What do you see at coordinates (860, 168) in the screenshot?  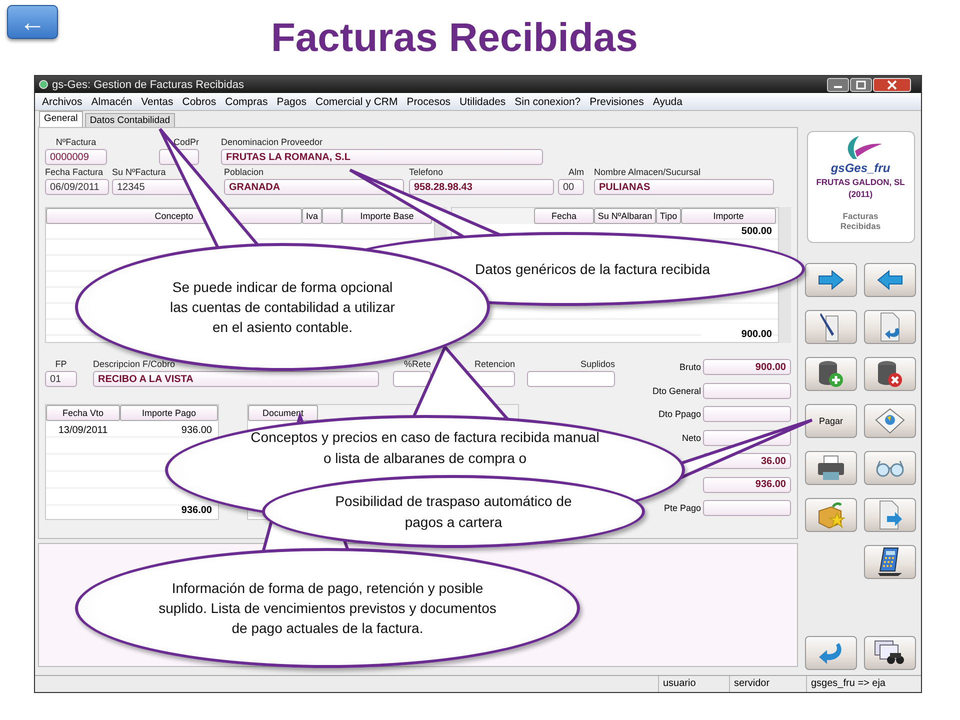 I see `logo-text: gsGes_fru` at bounding box center [860, 168].